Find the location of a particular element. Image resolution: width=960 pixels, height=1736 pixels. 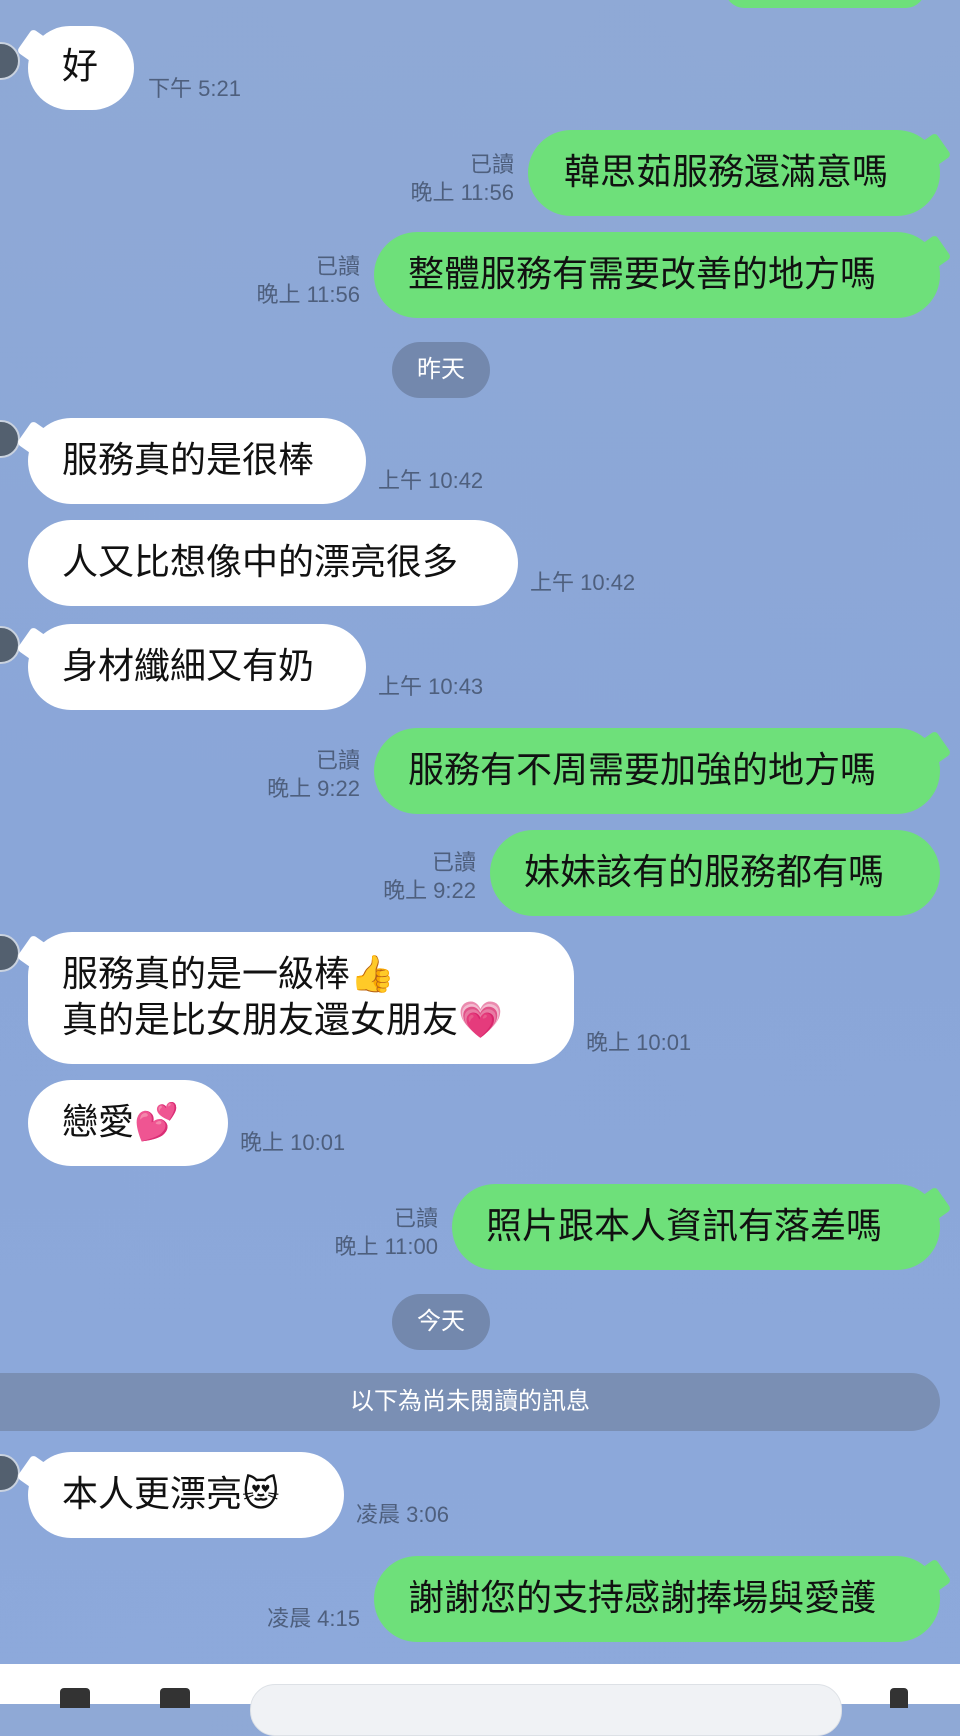

incoming-message: 戀愛💕 is located at coordinates (128, 1123).